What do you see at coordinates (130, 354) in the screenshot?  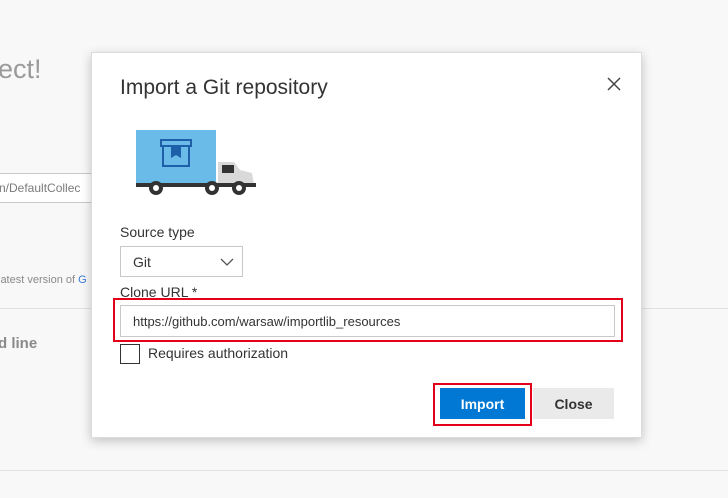 I see `requires-authorization-checkbox` at bounding box center [130, 354].